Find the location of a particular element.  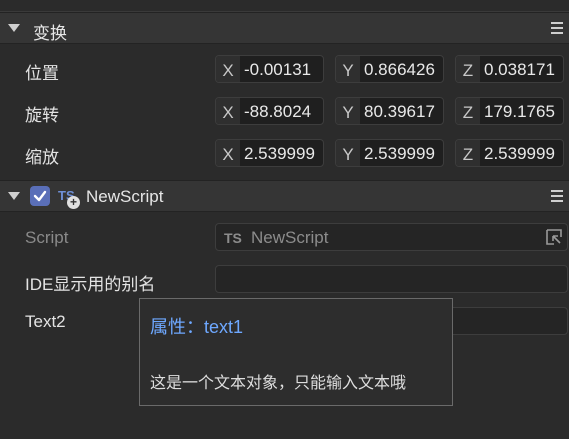

transform-title: 变换 is located at coordinates (50, 33).